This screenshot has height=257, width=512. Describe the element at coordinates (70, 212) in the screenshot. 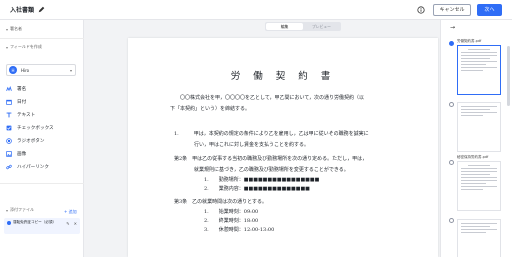

I see `add-attachment-button: + 追加` at that location.